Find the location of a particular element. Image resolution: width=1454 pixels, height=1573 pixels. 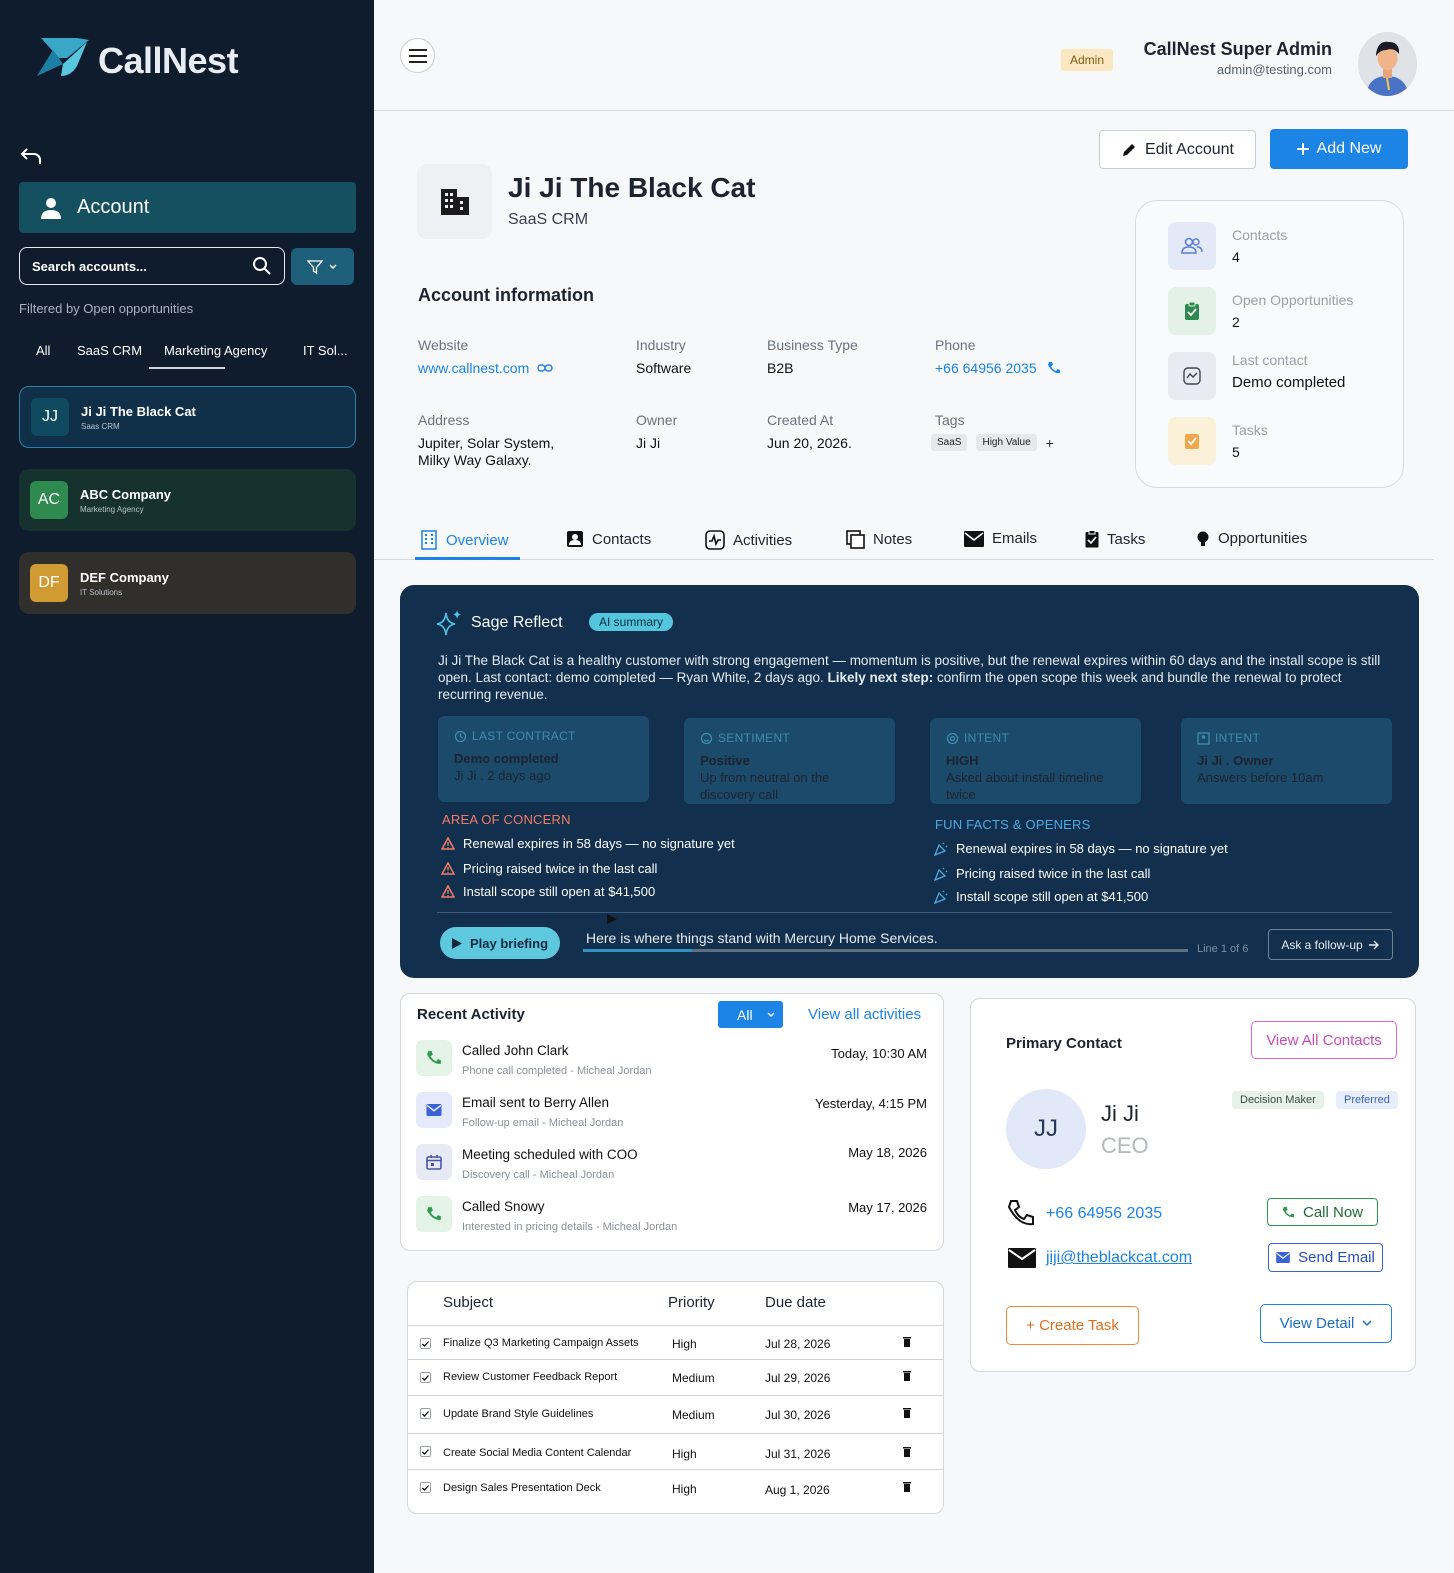

mail-icon is located at coordinates (1283, 1257).